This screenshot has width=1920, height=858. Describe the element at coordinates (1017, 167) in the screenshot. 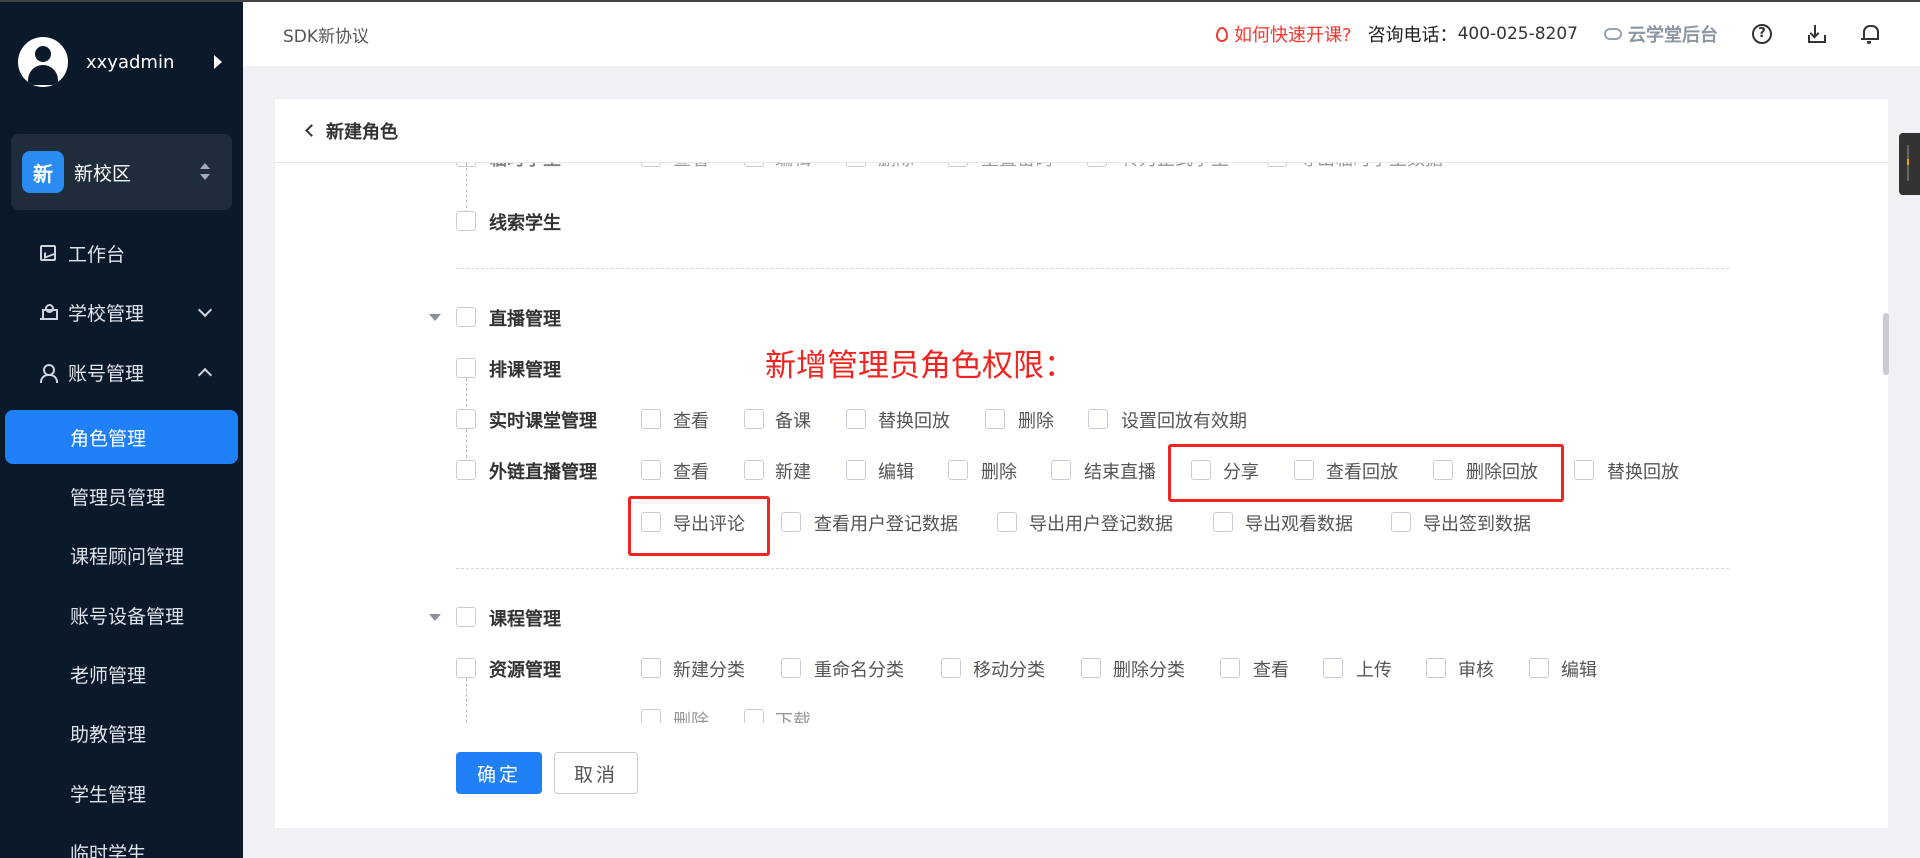

I see `perm-label: 重置密码` at that location.